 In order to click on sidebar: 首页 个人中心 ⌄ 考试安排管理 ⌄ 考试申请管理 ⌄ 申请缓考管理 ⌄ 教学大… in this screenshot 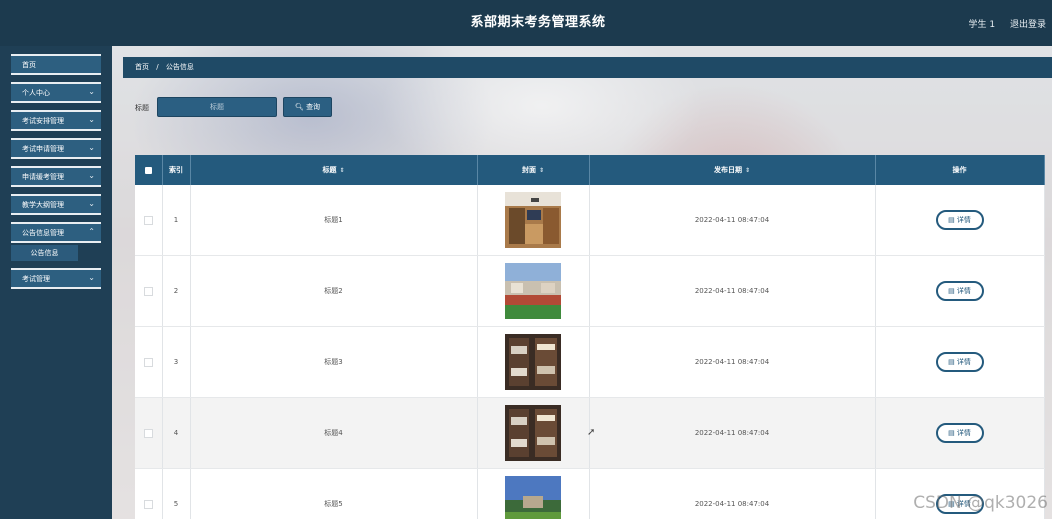, I will do `click(56, 282)`.